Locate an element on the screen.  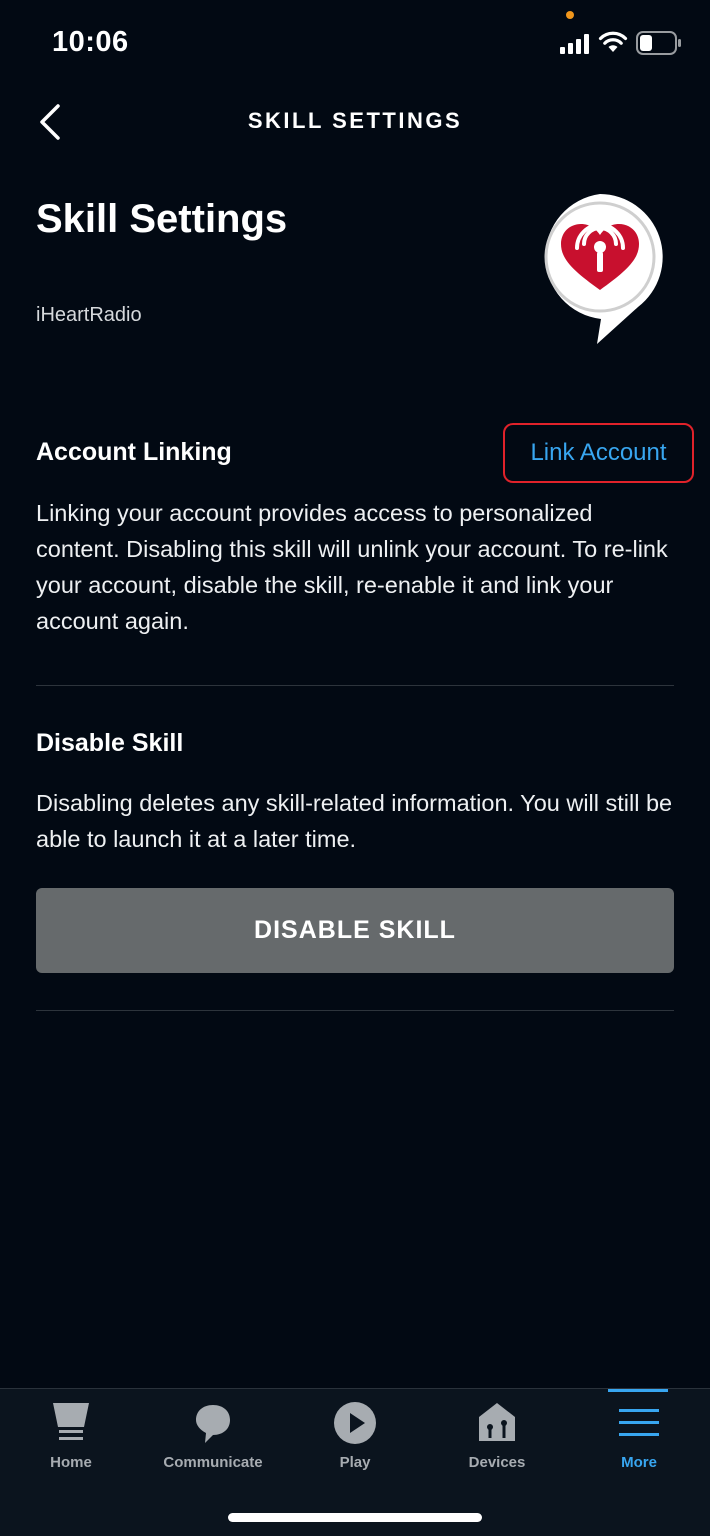
tab-play: Play is located at coordinates (355, 1439).